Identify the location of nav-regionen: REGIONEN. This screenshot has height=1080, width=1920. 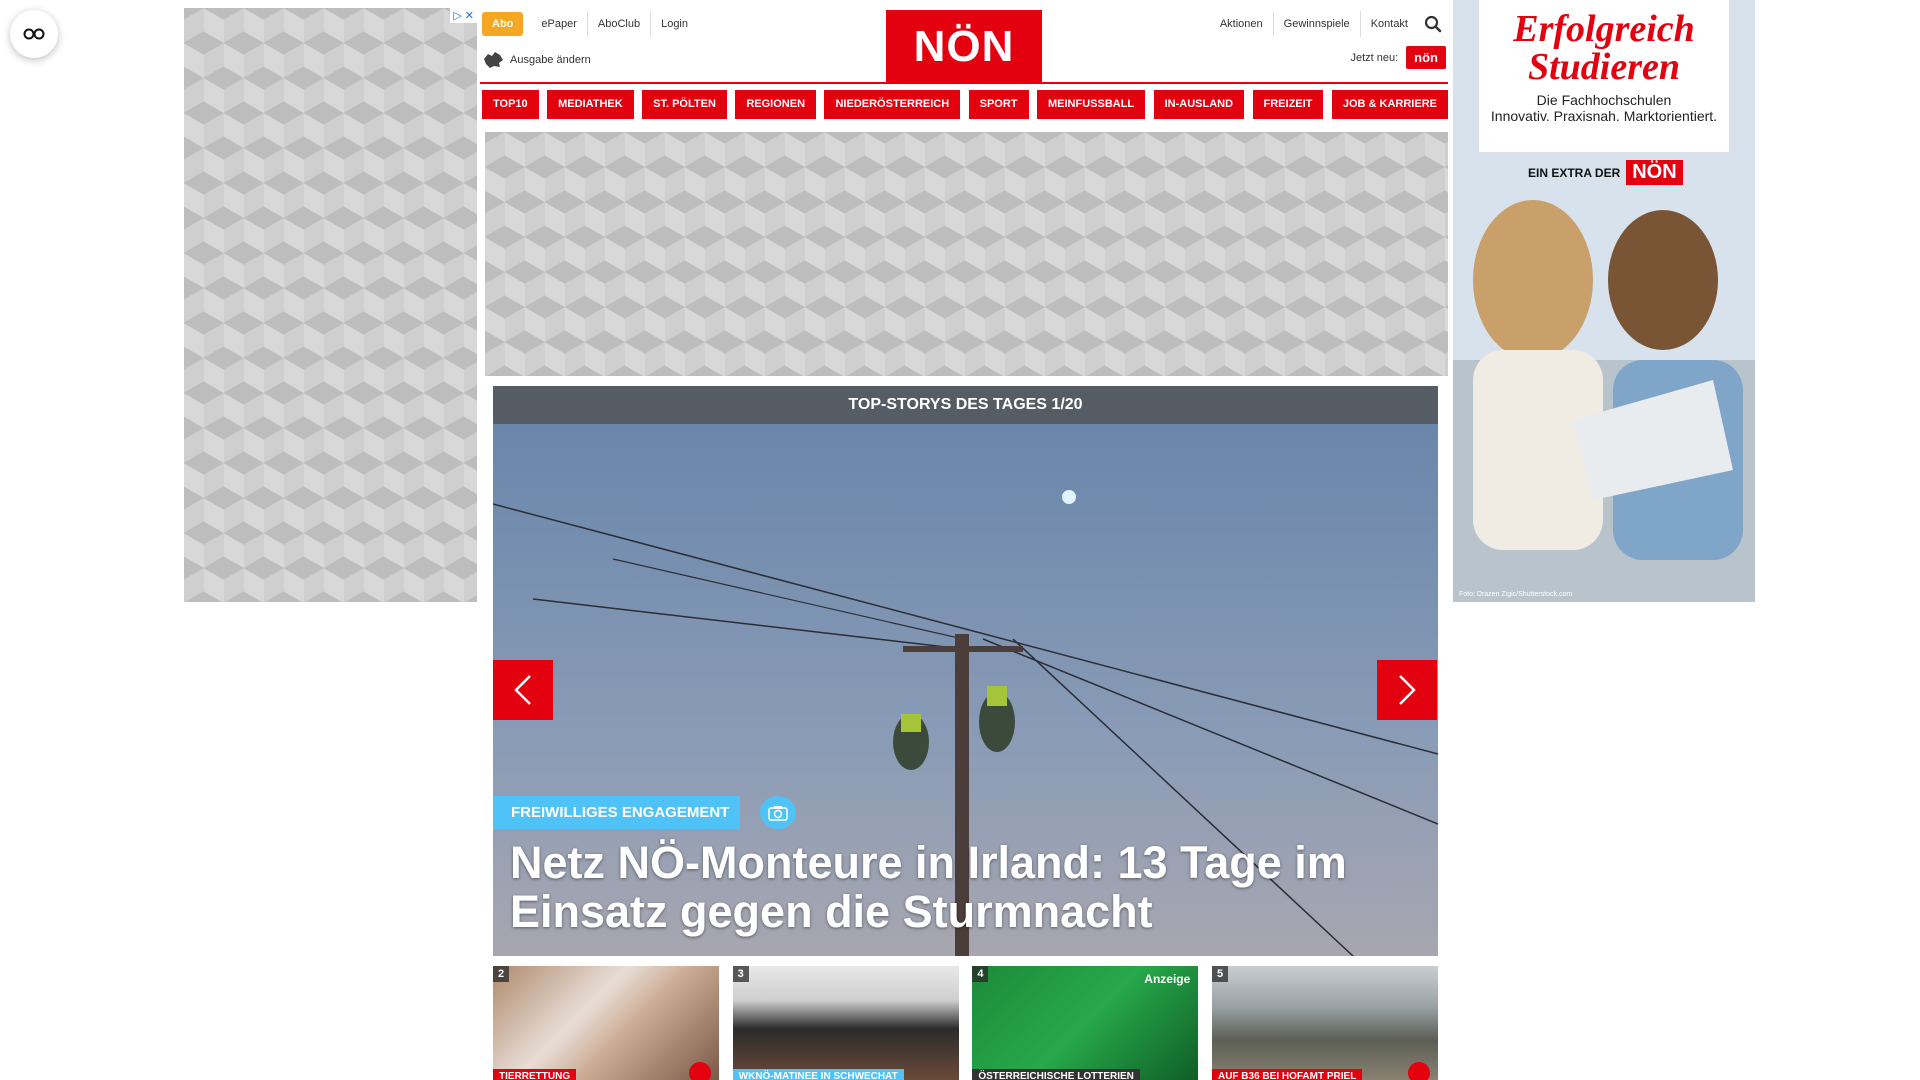
(776, 104).